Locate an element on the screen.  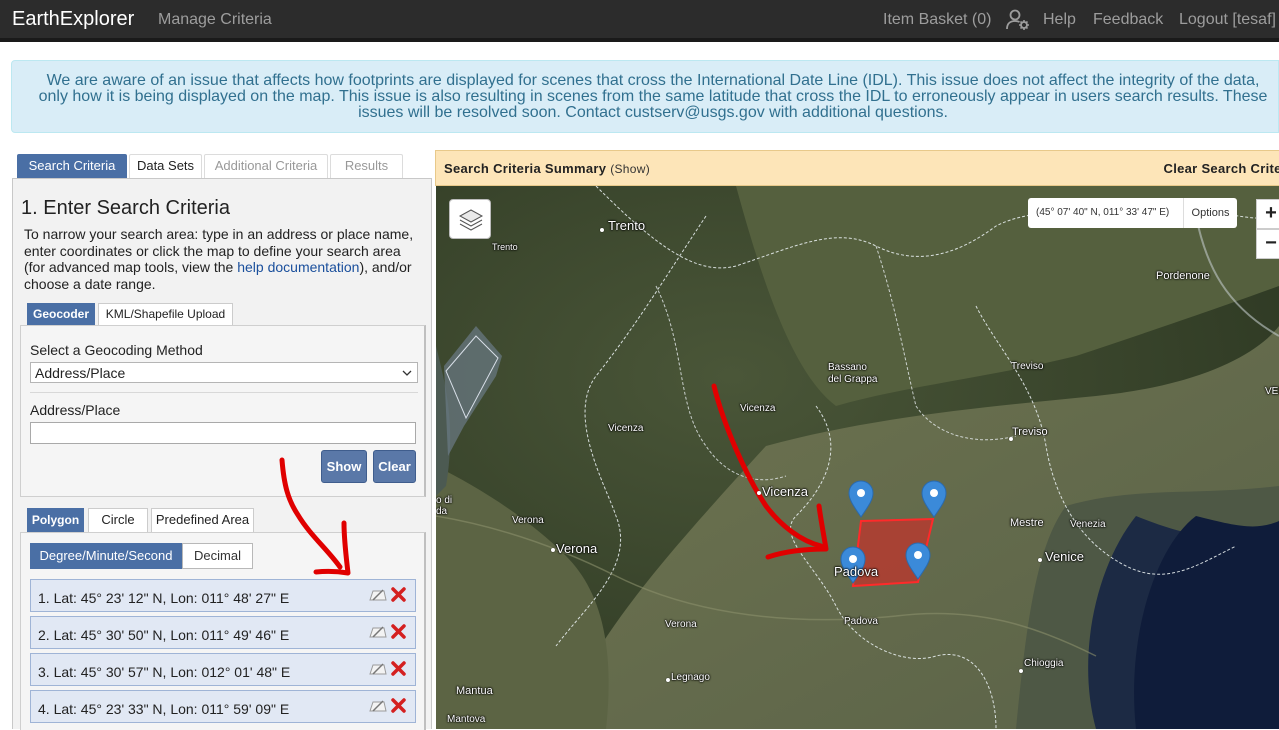
clear-button: Clear is located at coordinates (394, 466).